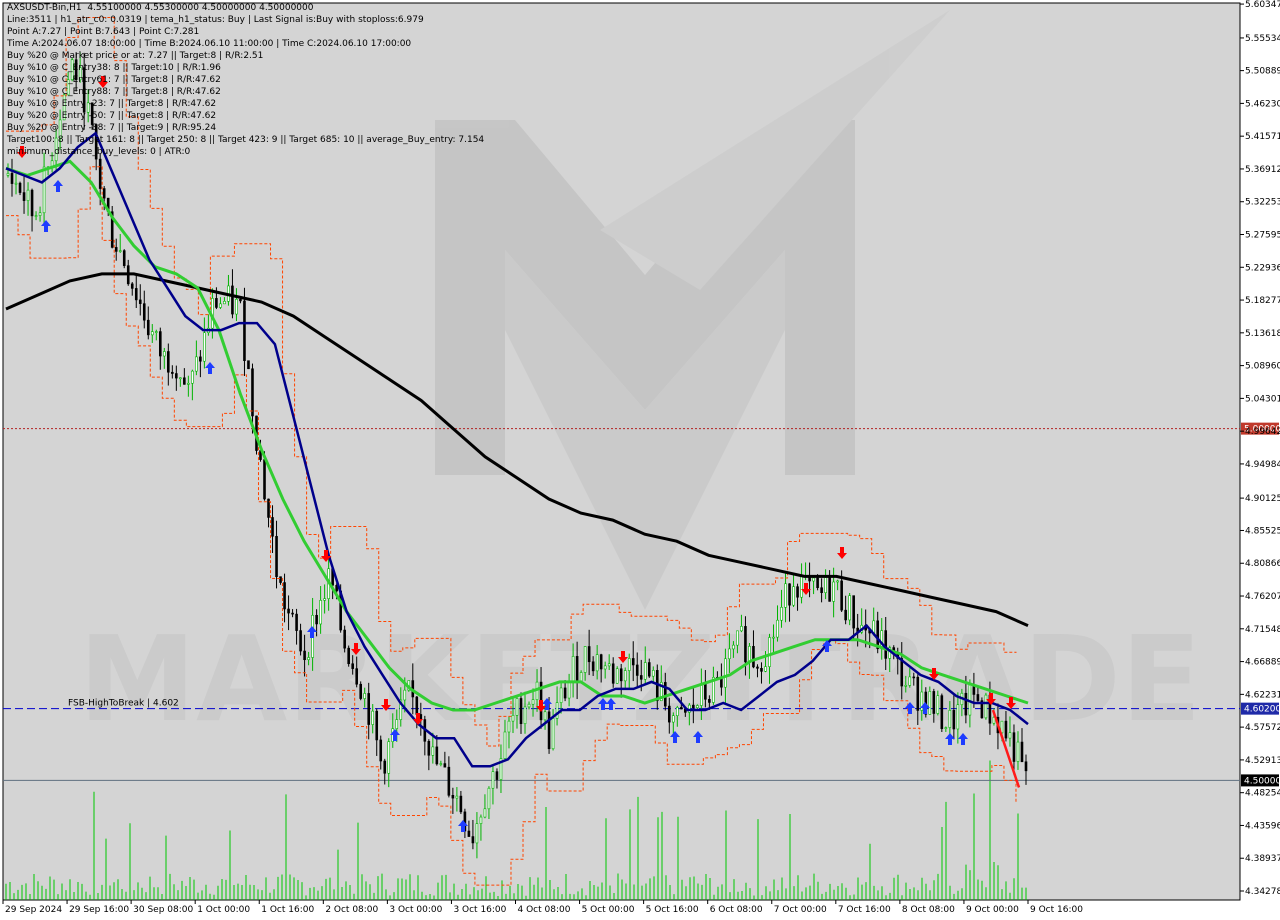 The height and width of the screenshot is (920, 1280). Describe the element at coordinates (1262, 695) in the screenshot. I see `y-tick-label: 4.62231` at that location.